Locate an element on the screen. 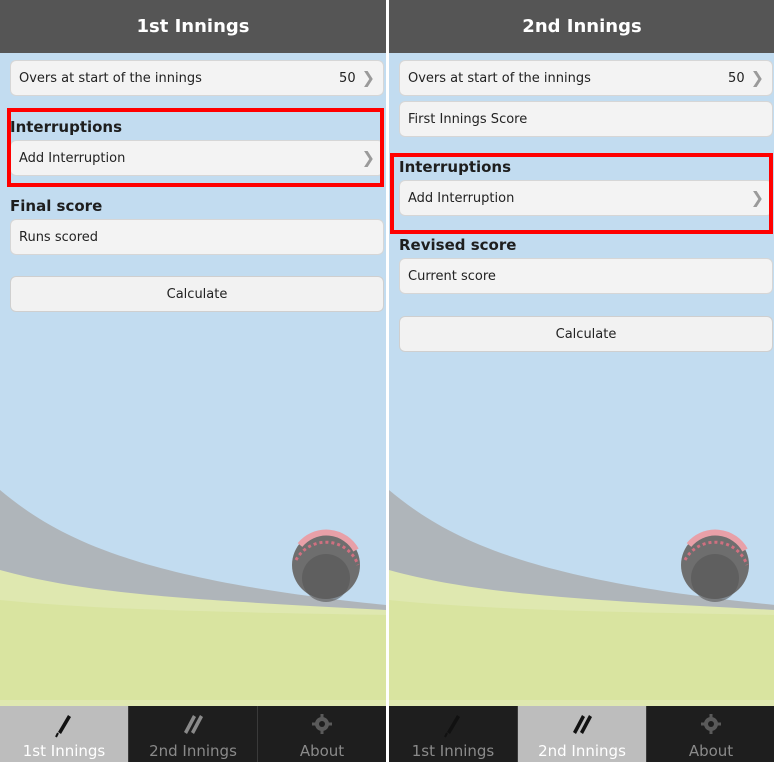 The image size is (774, 762). runs-scored-placeholder: Runs scored is located at coordinates (59, 237).